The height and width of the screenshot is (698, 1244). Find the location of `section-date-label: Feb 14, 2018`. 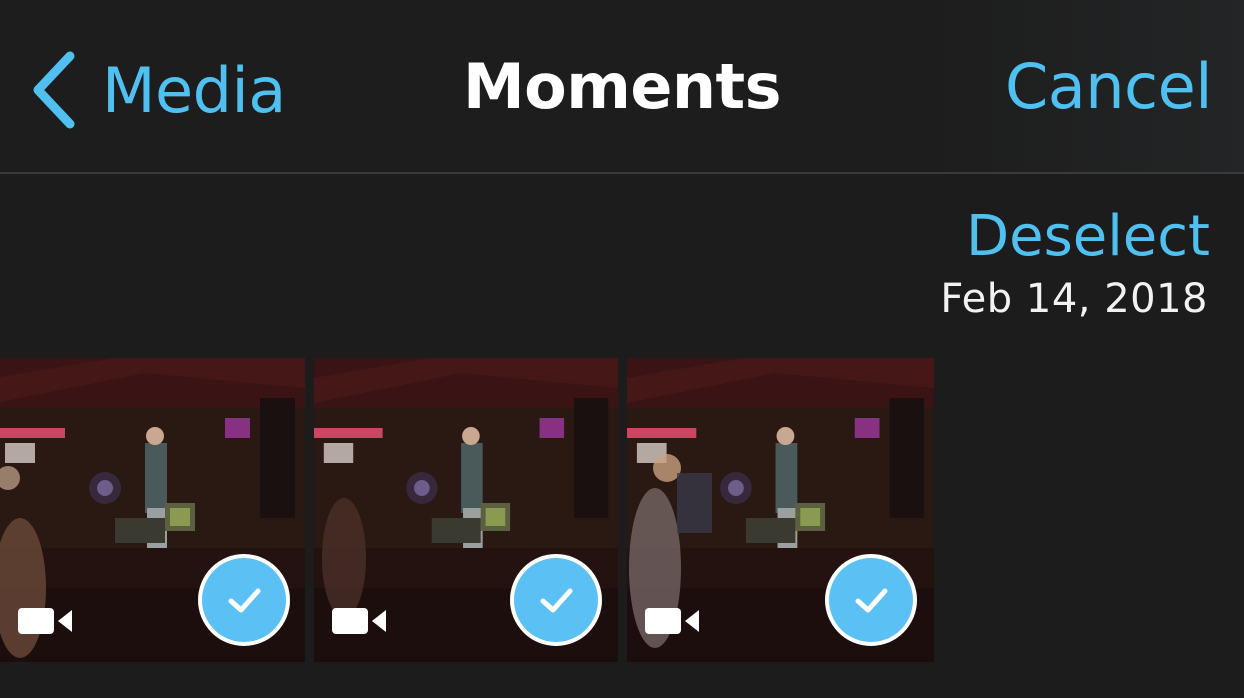

section-date-label: Feb 14, 2018 is located at coordinates (1074, 299).